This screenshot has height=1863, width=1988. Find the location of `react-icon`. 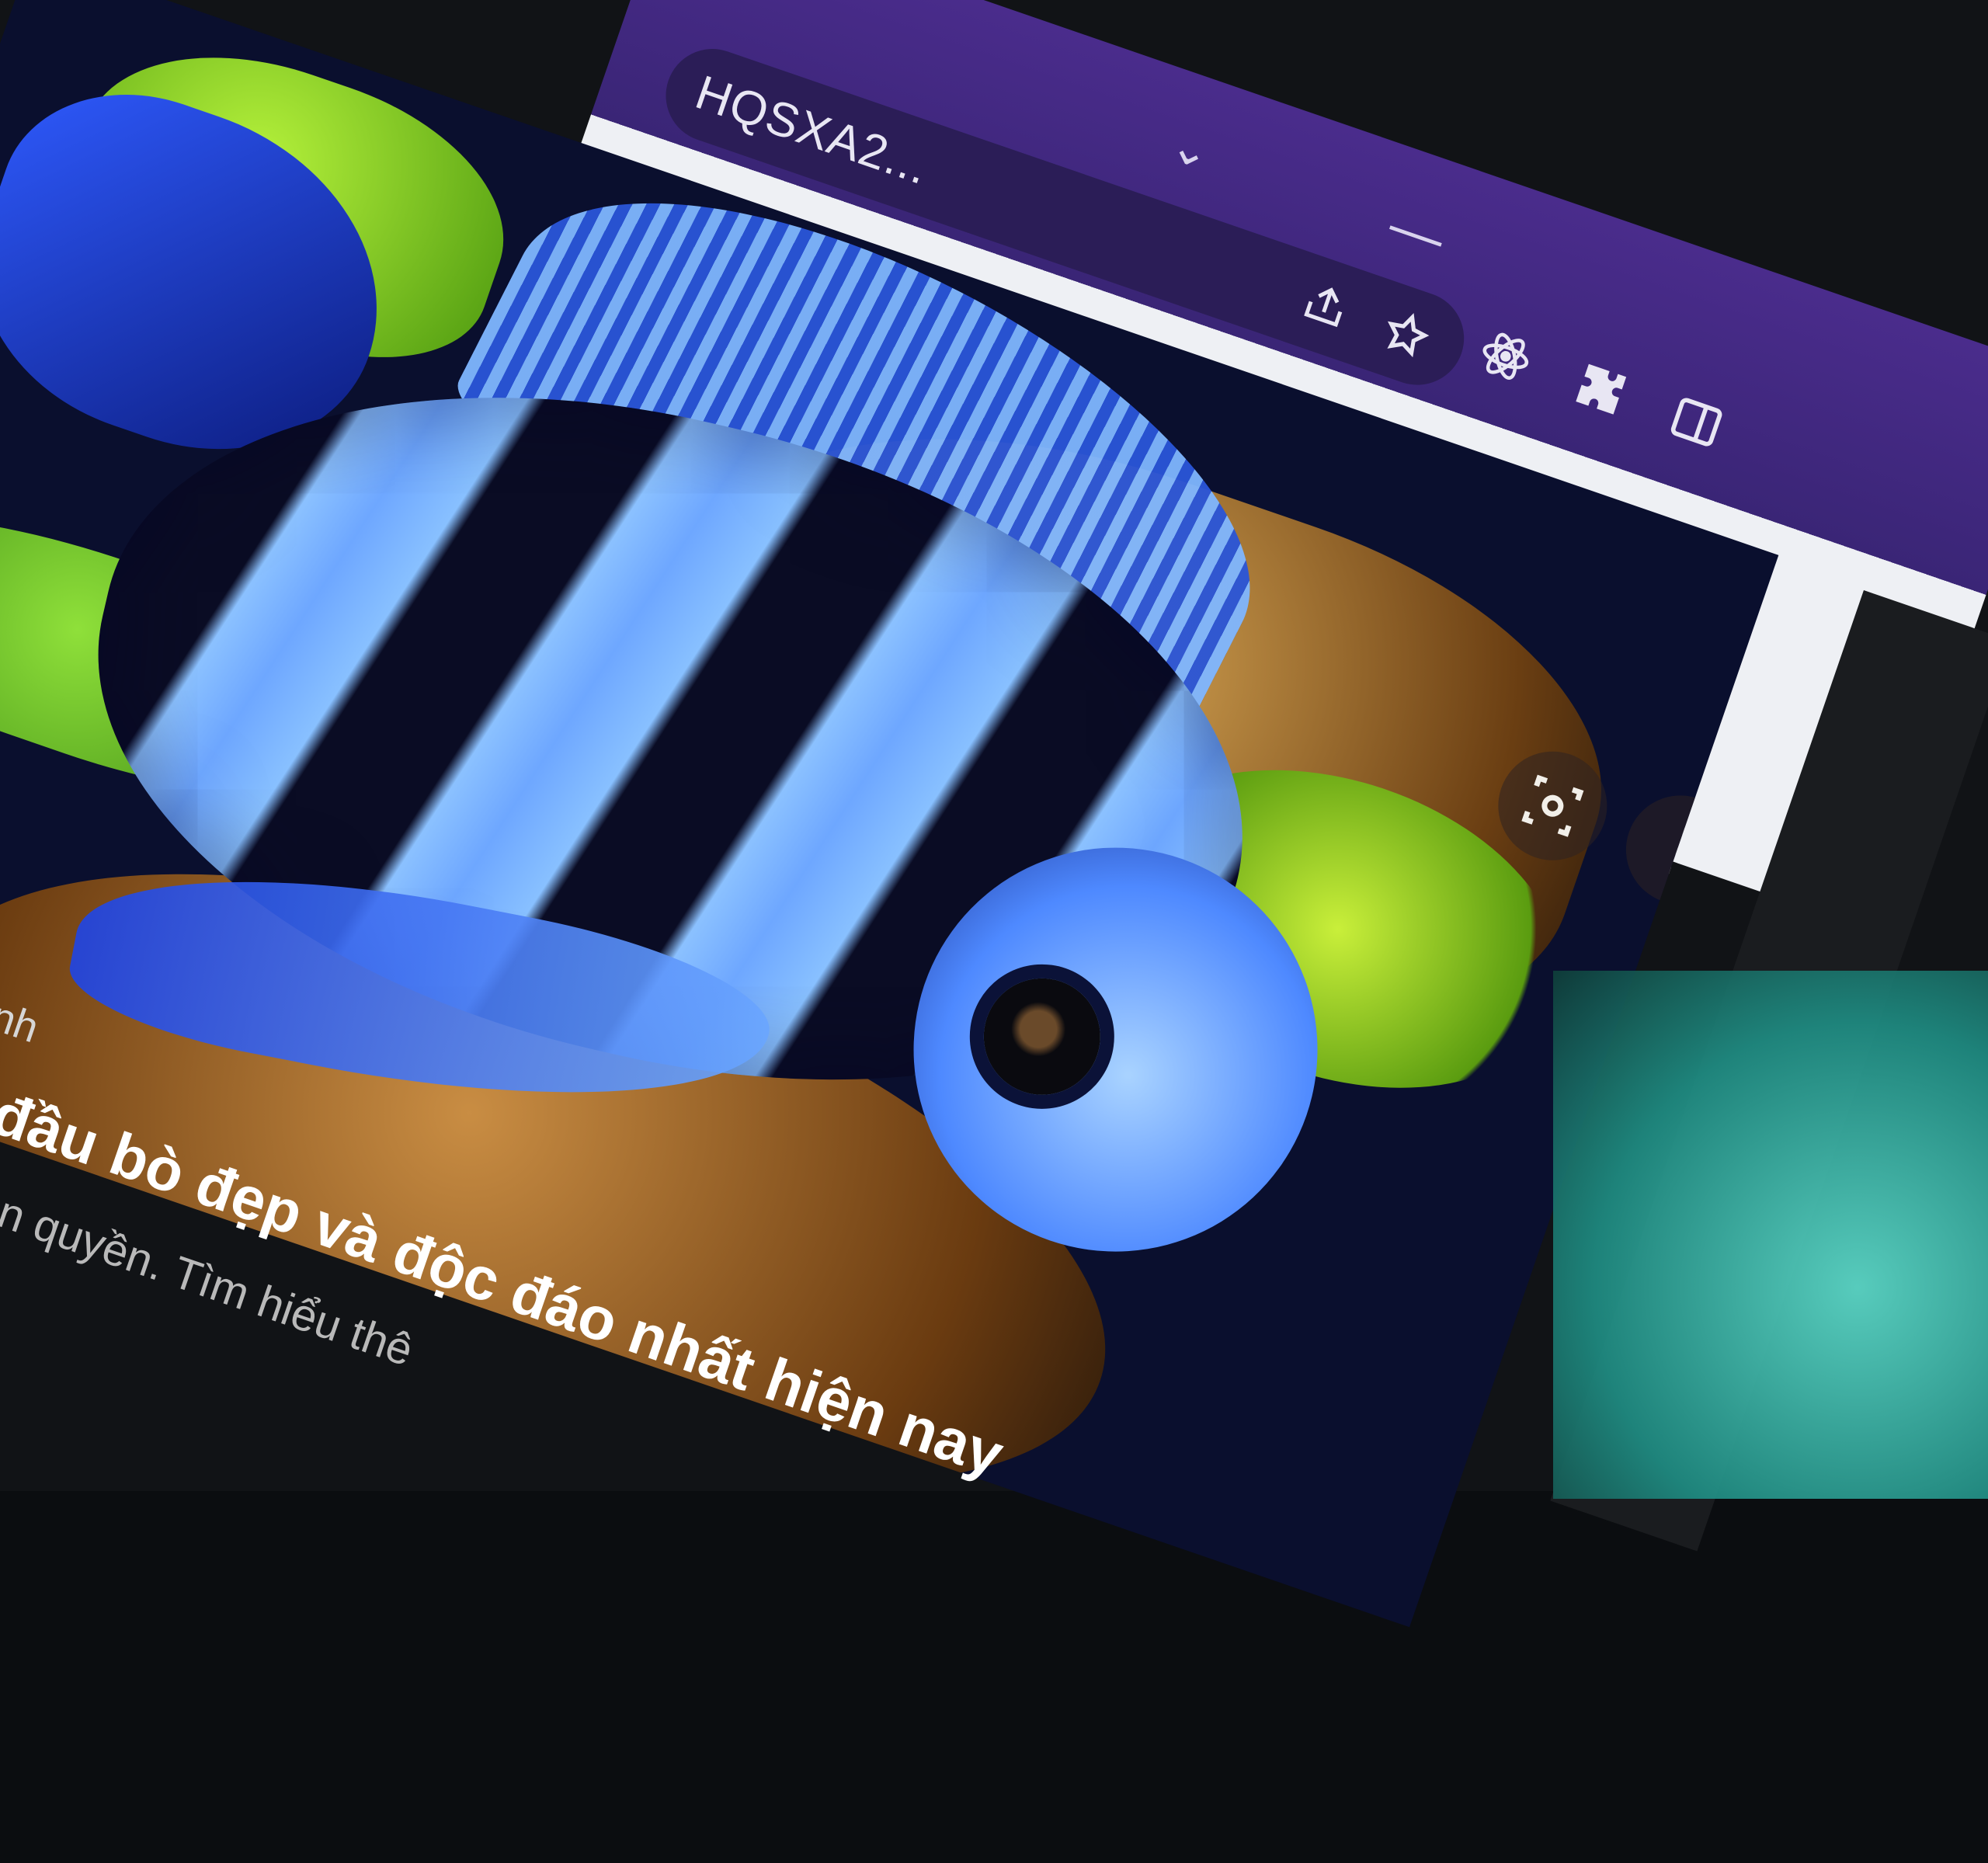

react-icon is located at coordinates (1505, 356).